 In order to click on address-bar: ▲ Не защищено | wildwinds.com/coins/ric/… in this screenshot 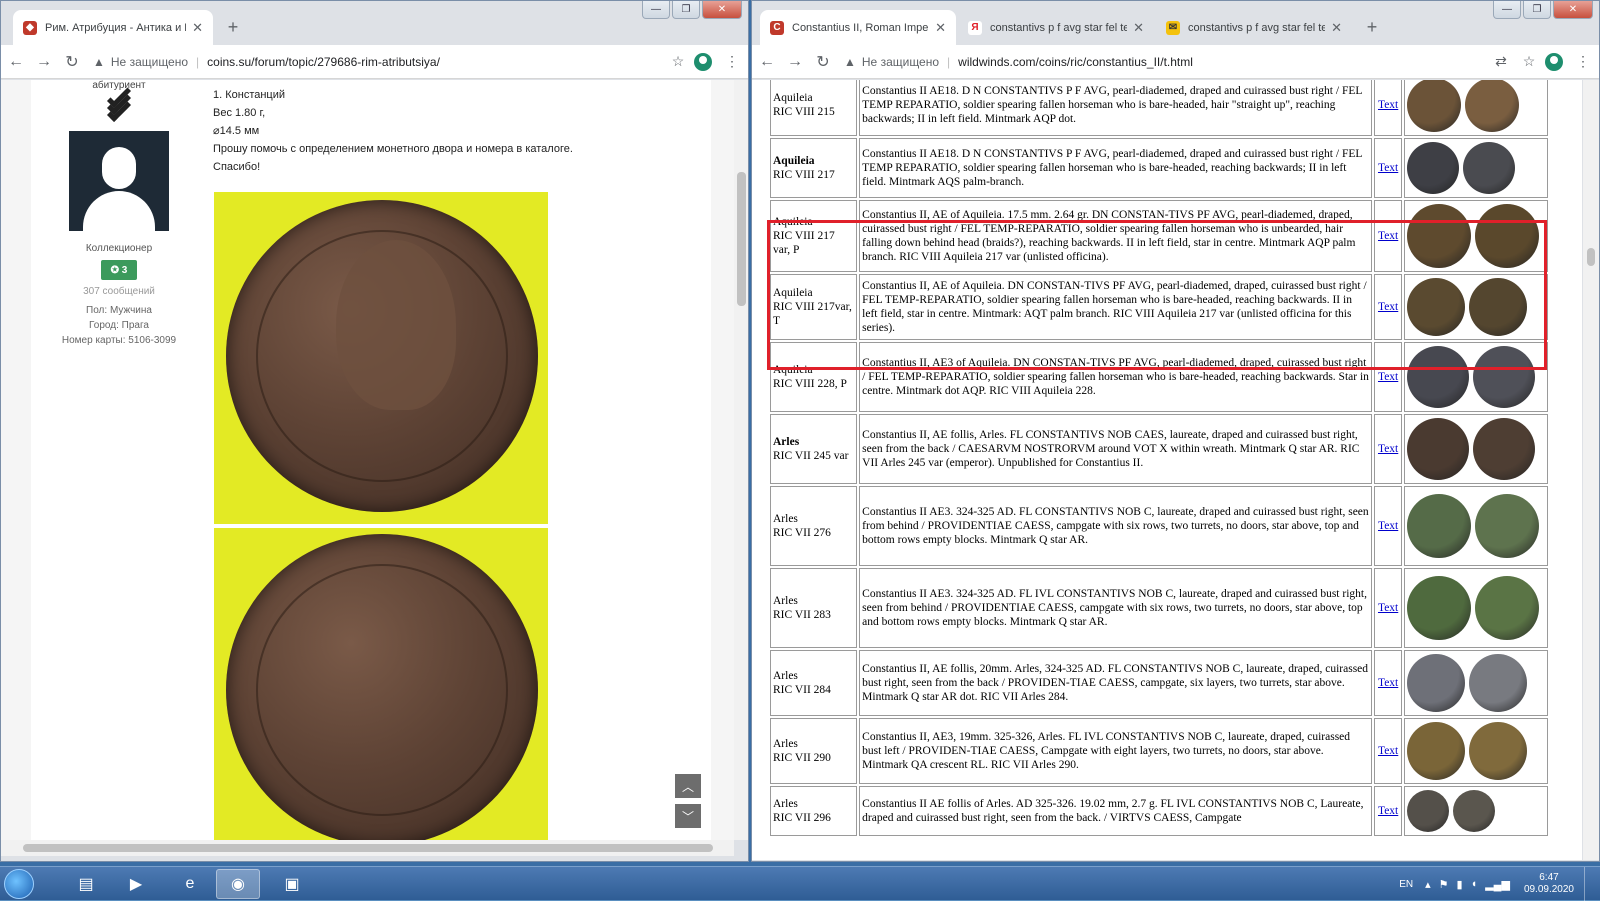, I will do `click(1162, 62)`.